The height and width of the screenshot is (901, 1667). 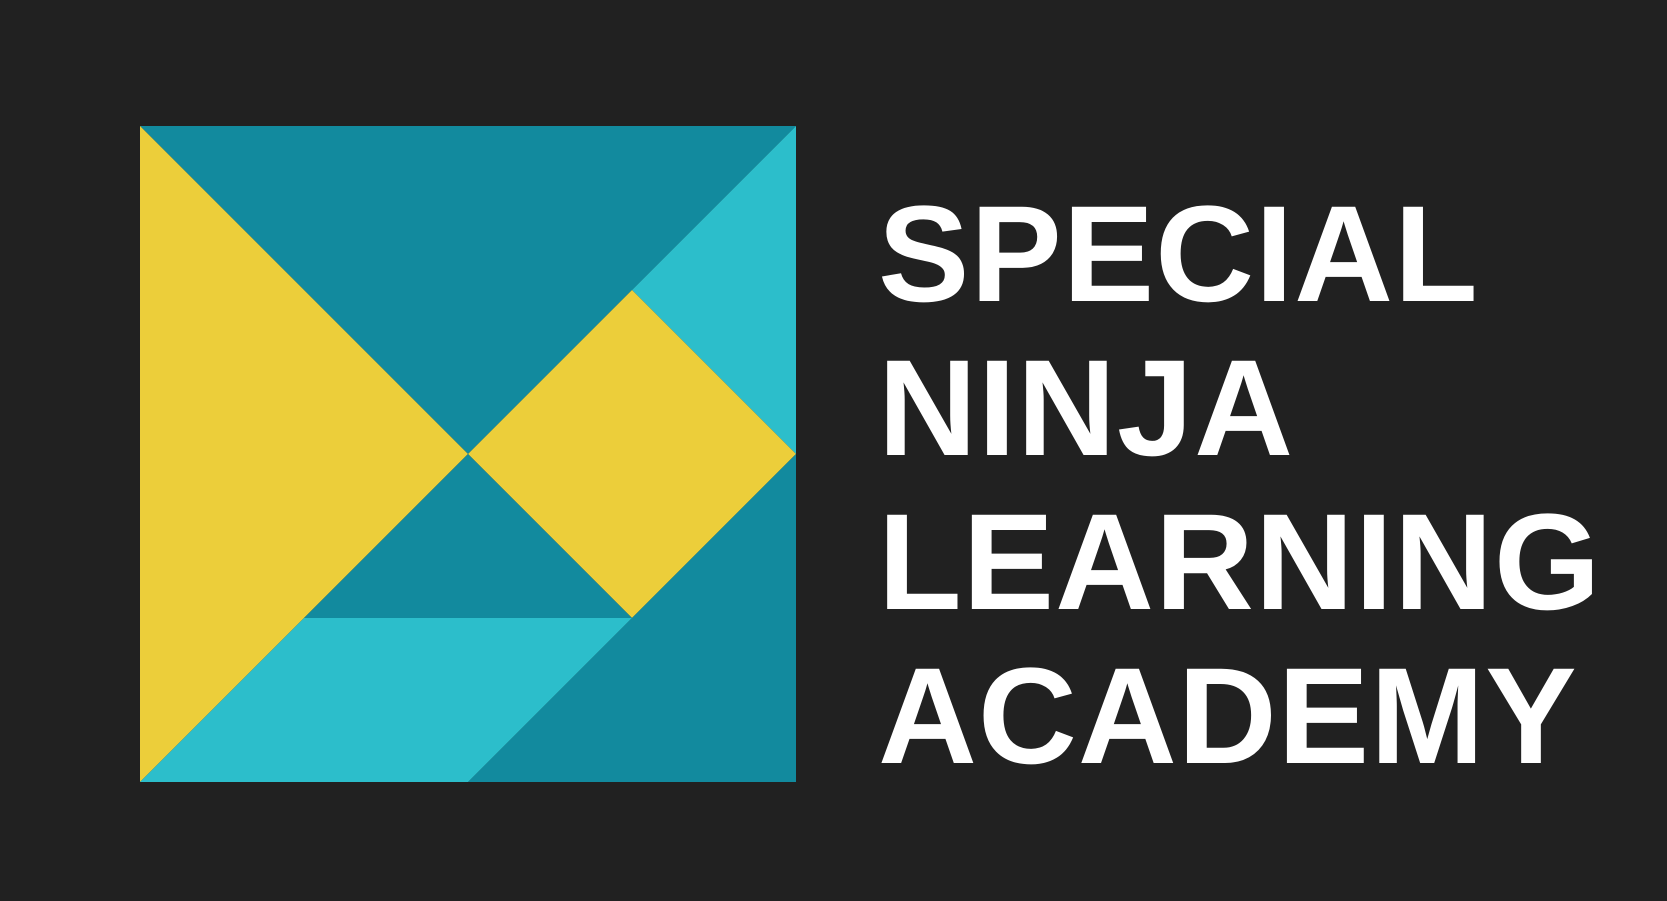 What do you see at coordinates (1240, 562) in the screenshot?
I see `wordmark-line-3: LEARNING` at bounding box center [1240, 562].